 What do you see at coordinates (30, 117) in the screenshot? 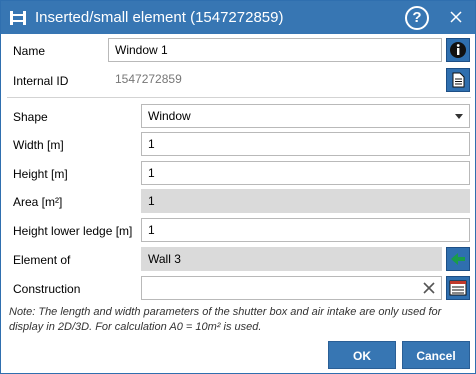
I see `shape-label: Shape` at bounding box center [30, 117].